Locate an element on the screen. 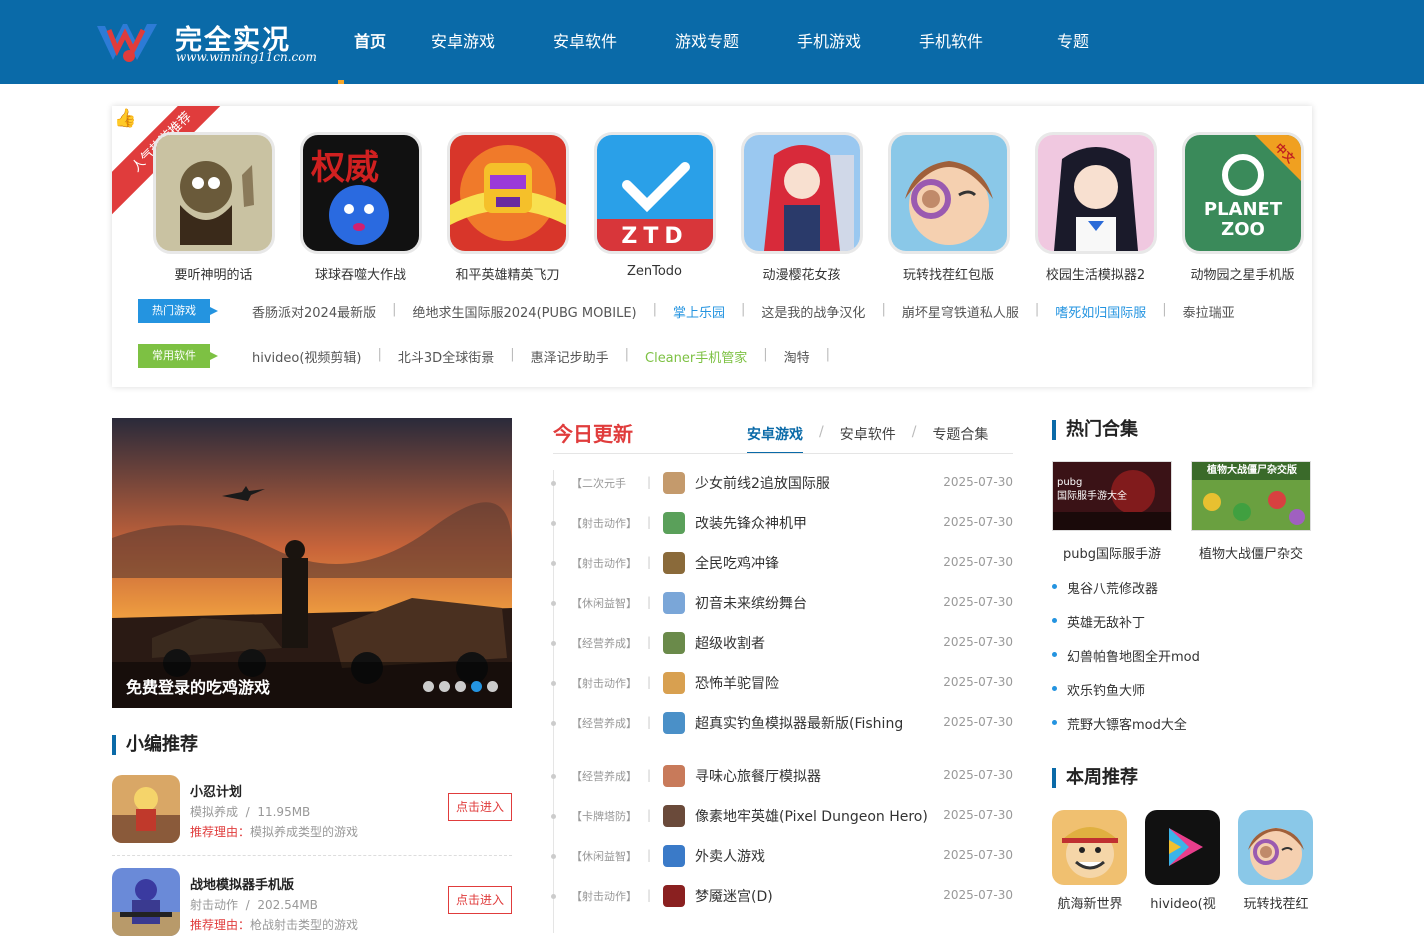  update-row: 【二次元手 | 少女前线2追放国际服 2025-07-30 is located at coordinates (782, 483).